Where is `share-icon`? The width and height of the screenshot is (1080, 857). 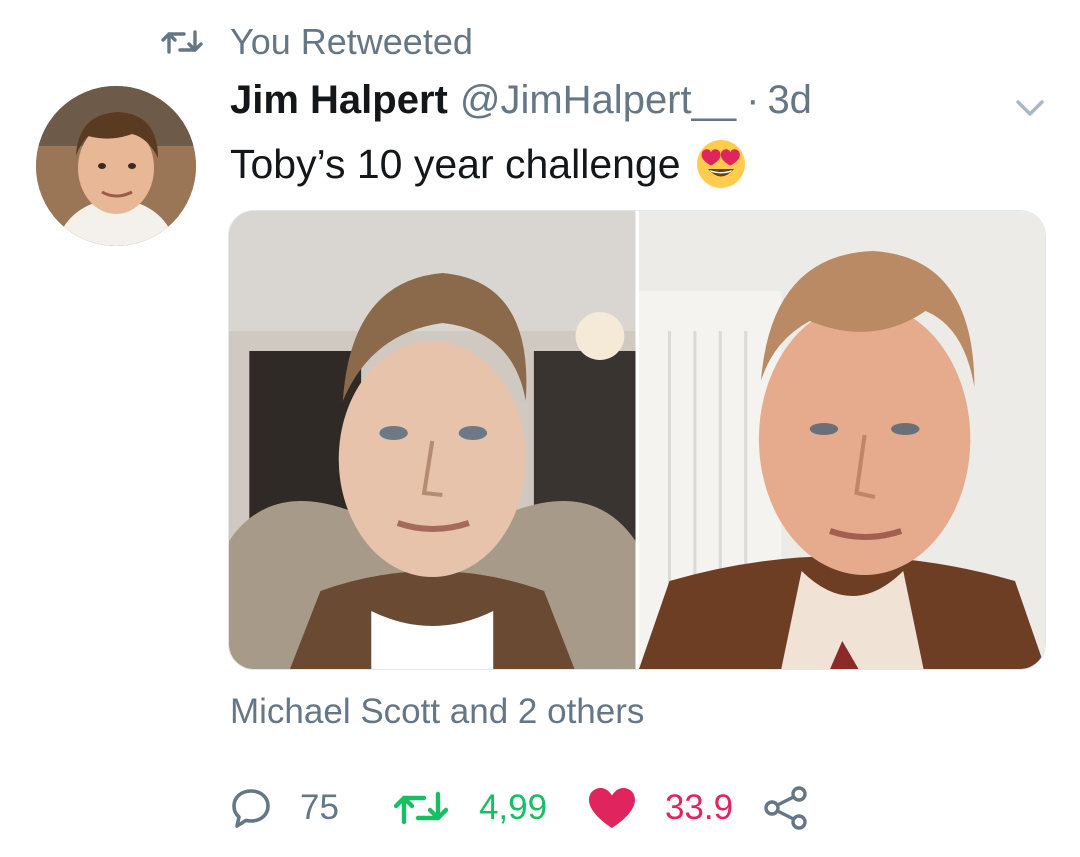
share-icon is located at coordinates (785, 808).